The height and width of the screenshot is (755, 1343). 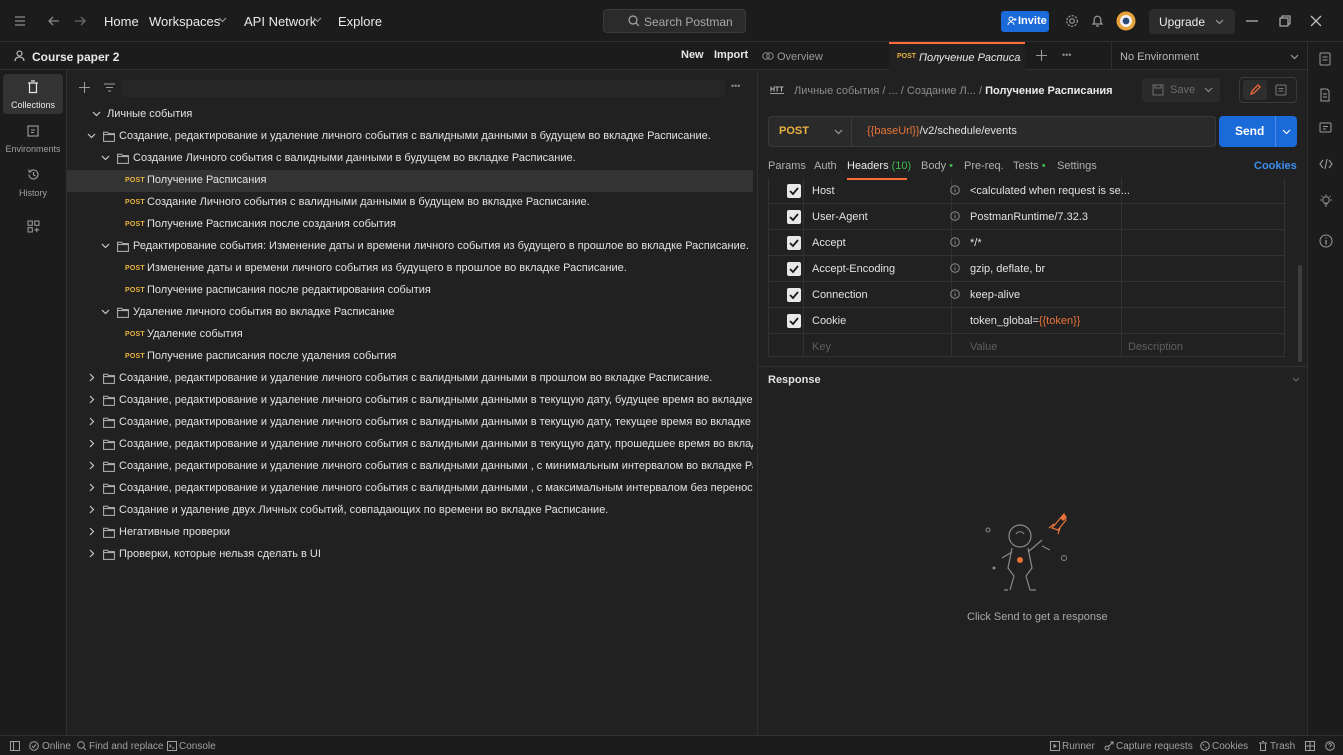 I want to click on tree-root: Личные события, so click(x=410, y=115).